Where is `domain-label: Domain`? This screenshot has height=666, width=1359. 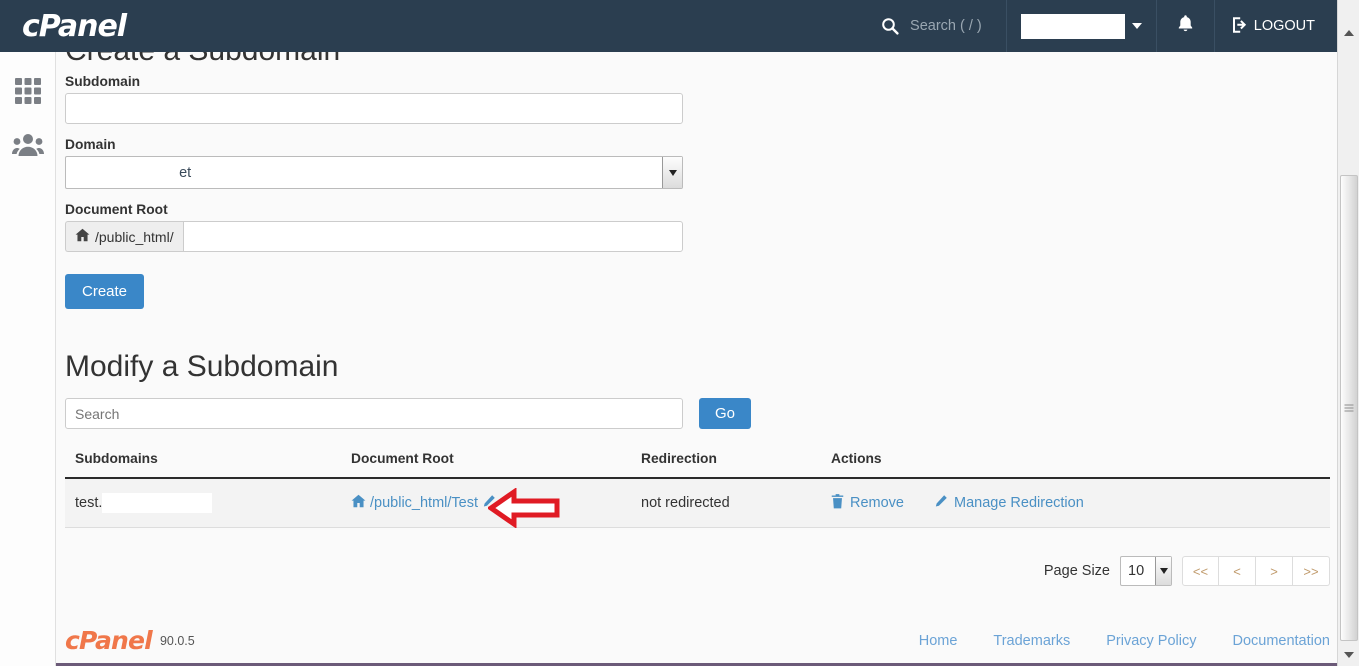 domain-label: Domain is located at coordinates (90, 144).